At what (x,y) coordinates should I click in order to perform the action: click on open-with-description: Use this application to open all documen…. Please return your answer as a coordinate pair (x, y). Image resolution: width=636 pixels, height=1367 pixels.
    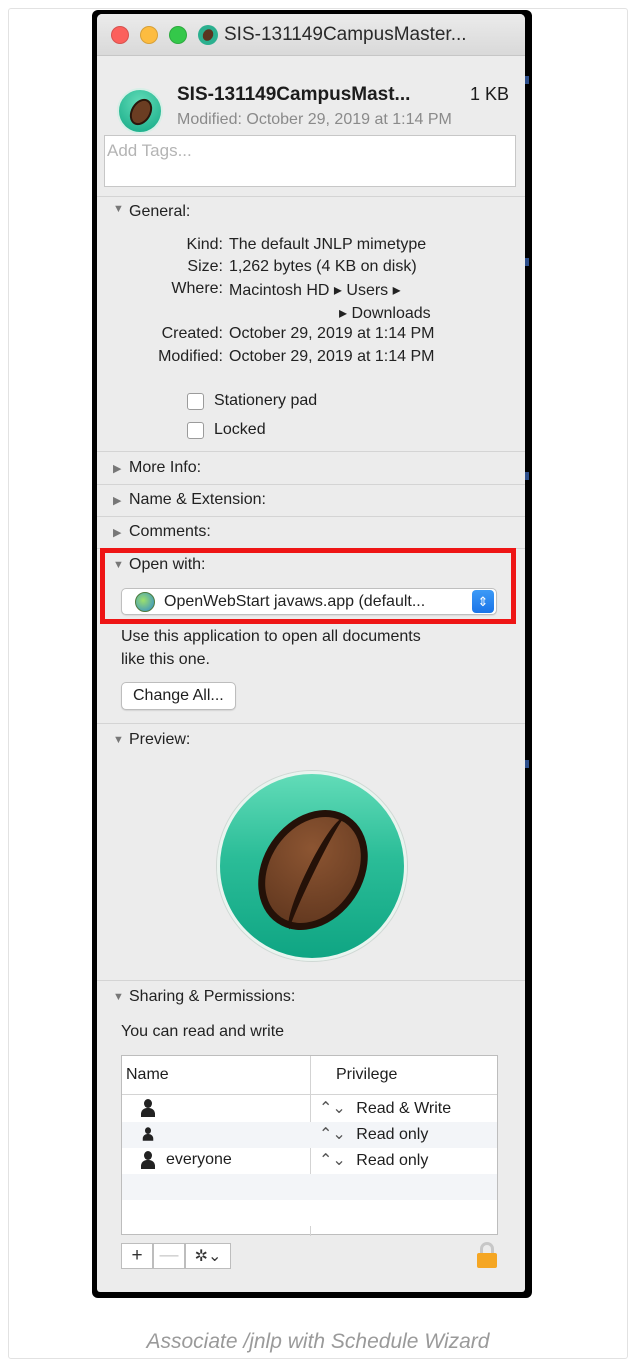
    Looking at the image, I should click on (271, 648).